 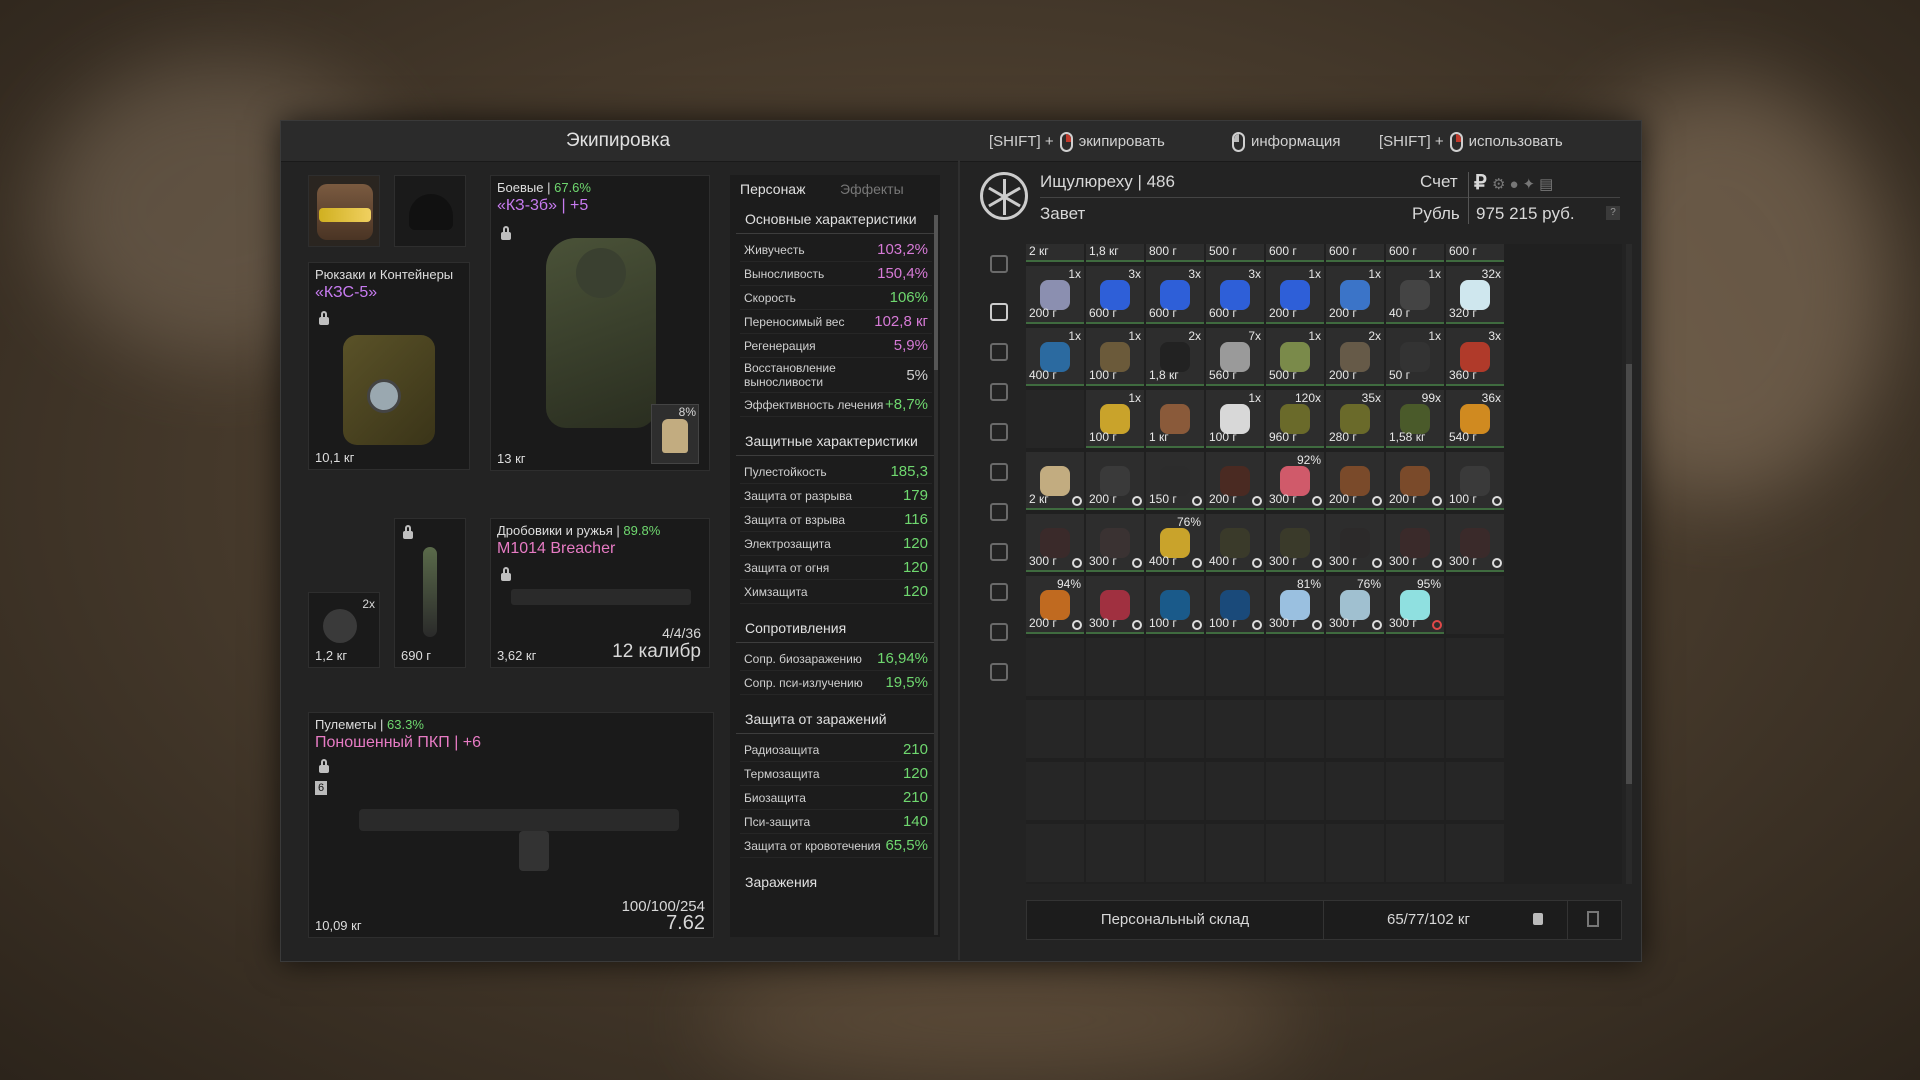 What do you see at coordinates (1295, 605) in the screenshot?
I see `inventory-cell: 81% 300 г` at bounding box center [1295, 605].